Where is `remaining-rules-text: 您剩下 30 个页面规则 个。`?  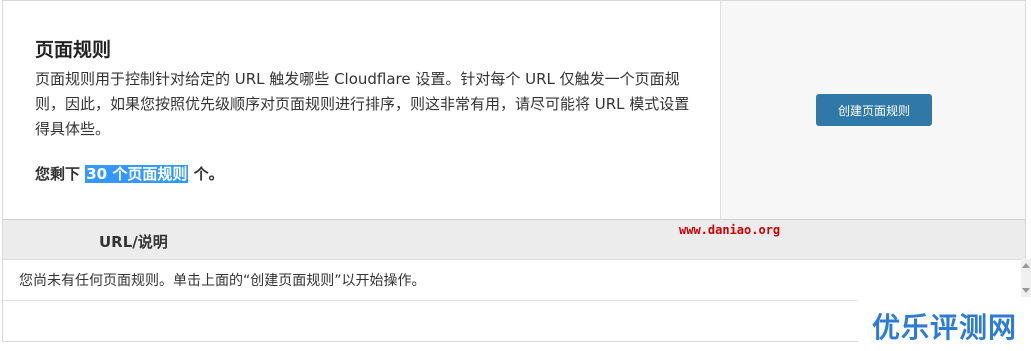 remaining-rules-text: 您剩下 30 个页面规则 个。 is located at coordinates (129, 173).